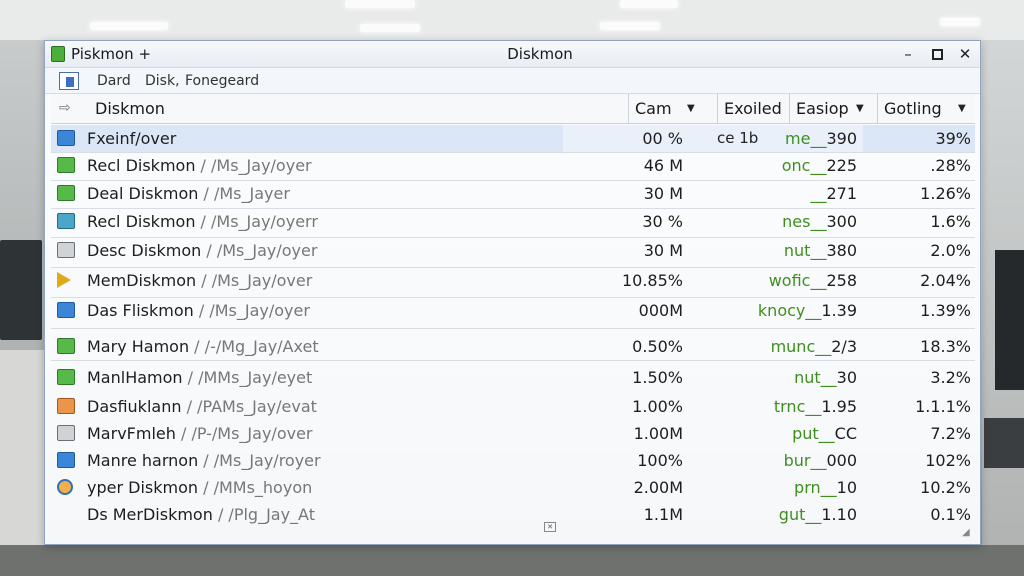 The height and width of the screenshot is (576, 1024). I want to click on row-code-prefix: nut, so click(797, 250).